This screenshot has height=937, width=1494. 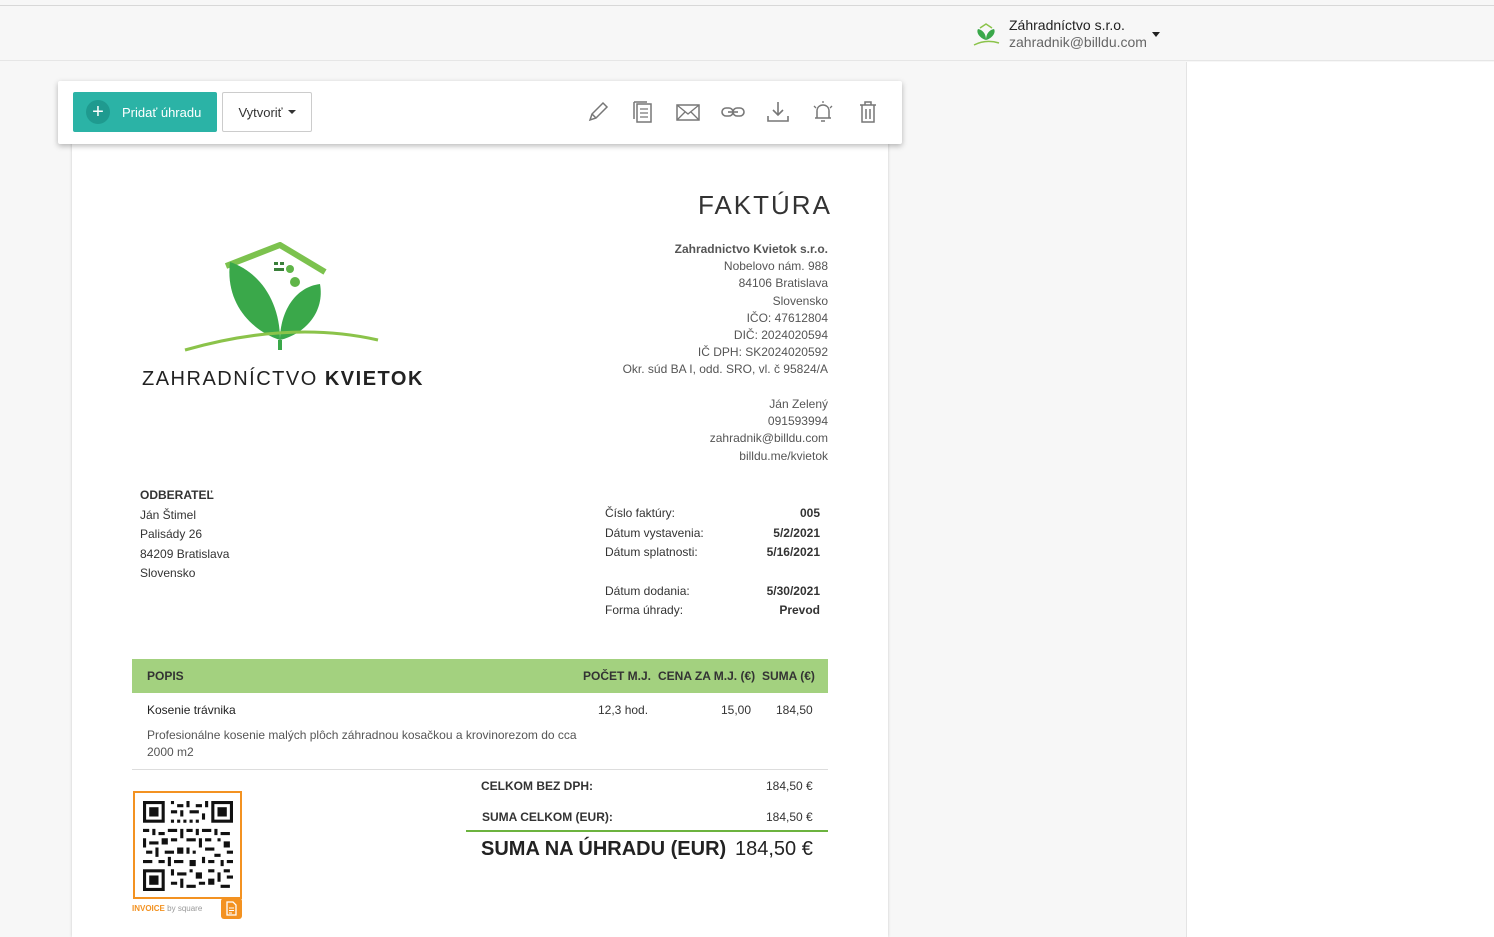 I want to click on qr-code, so click(x=187, y=845).